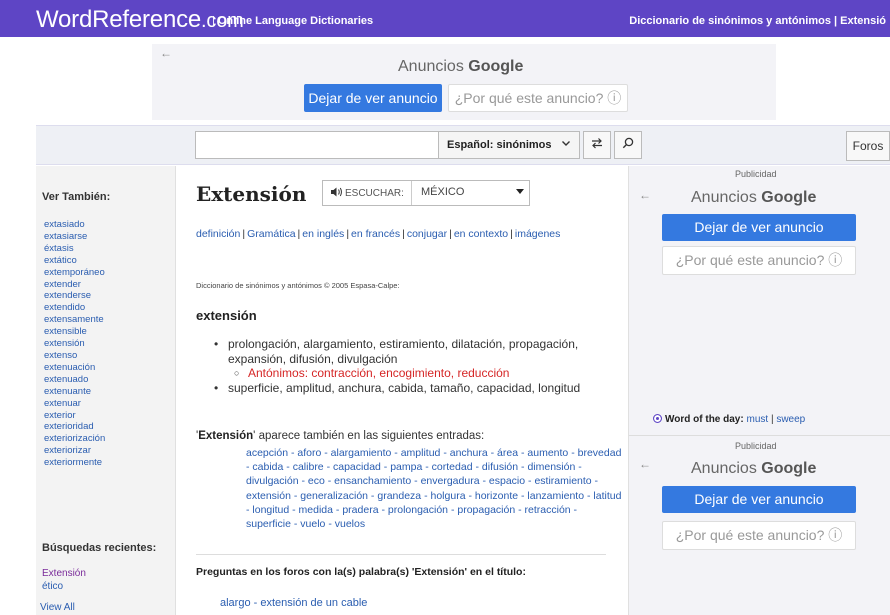  What do you see at coordinates (74, 392) in the screenshot?
I see `related-word-link: extenuante` at bounding box center [74, 392].